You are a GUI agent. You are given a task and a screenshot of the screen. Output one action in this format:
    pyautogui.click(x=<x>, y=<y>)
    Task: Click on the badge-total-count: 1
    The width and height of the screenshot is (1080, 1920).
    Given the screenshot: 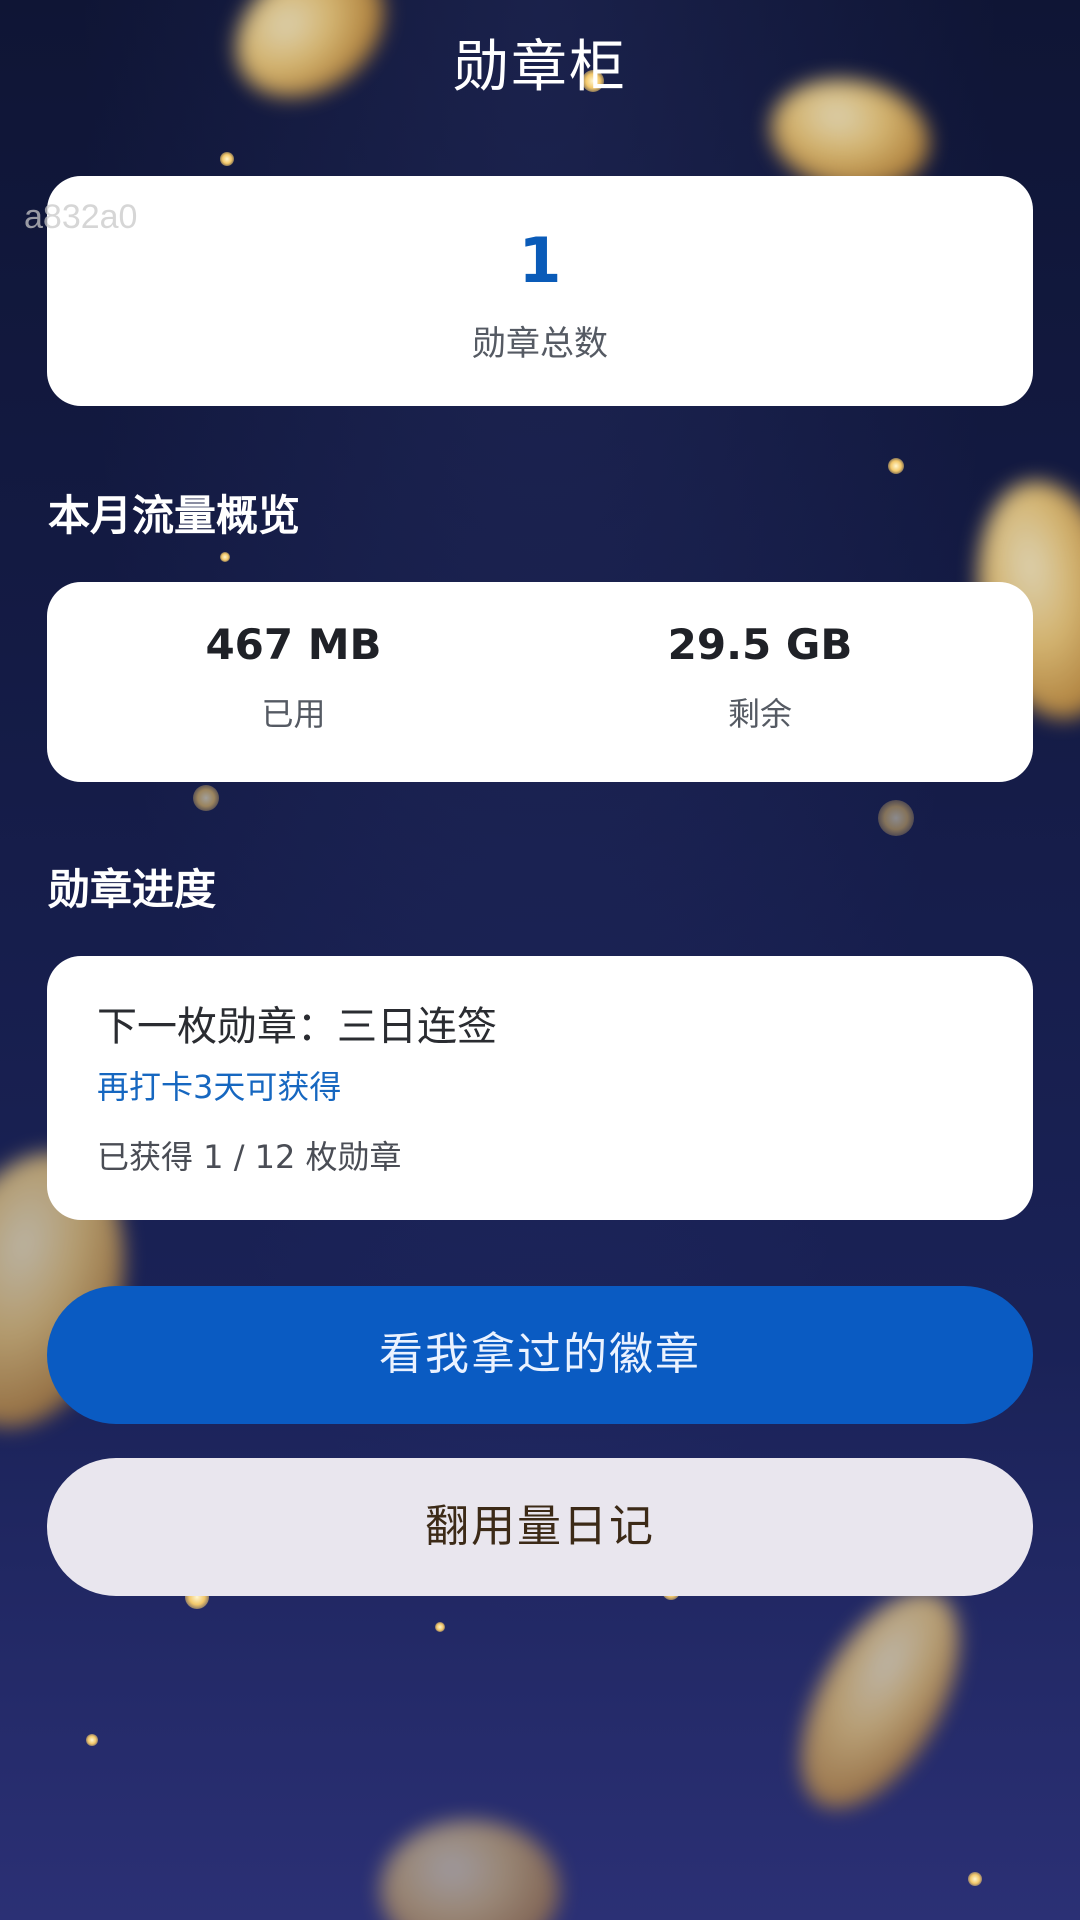 What is the action you would take?
    pyautogui.click(x=540, y=260)
    